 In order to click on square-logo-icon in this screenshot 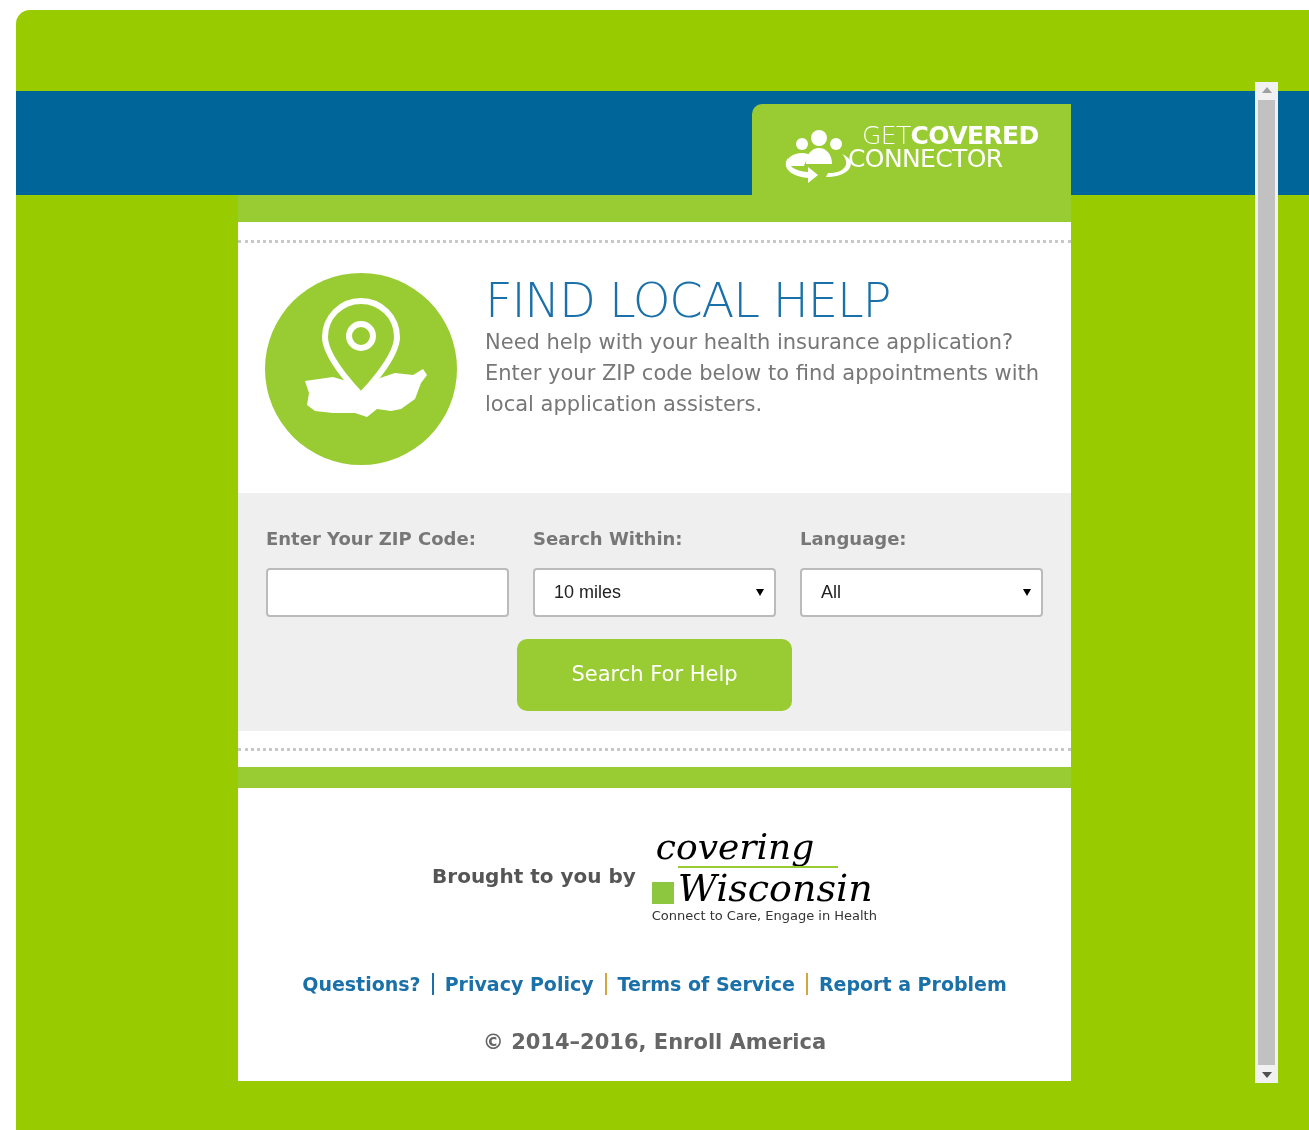, I will do `click(662, 893)`.